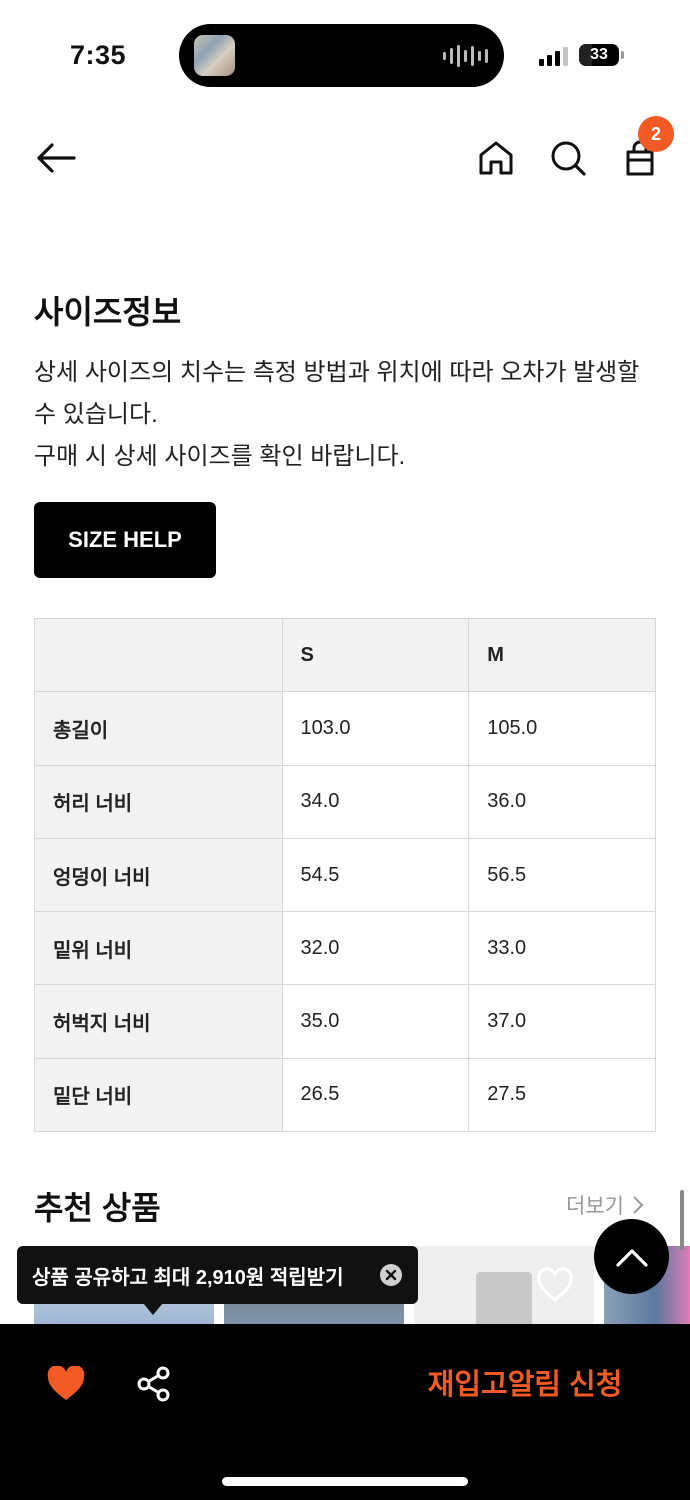 The image size is (690, 1500). I want to click on size-row-value-s: 32.0, so click(375, 948).